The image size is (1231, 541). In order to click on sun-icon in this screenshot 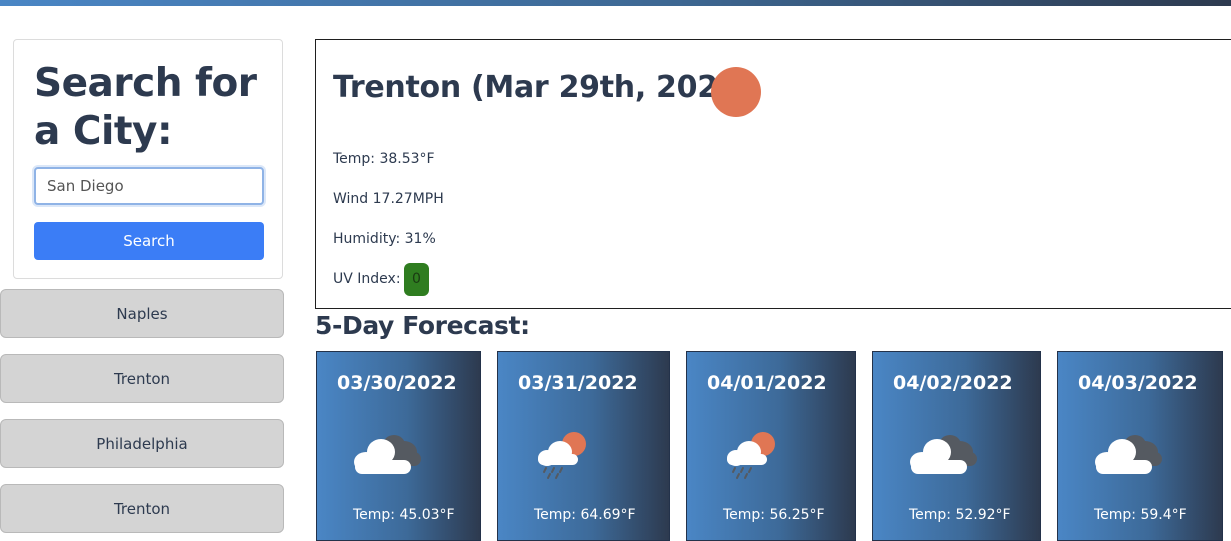, I will do `click(736, 92)`.